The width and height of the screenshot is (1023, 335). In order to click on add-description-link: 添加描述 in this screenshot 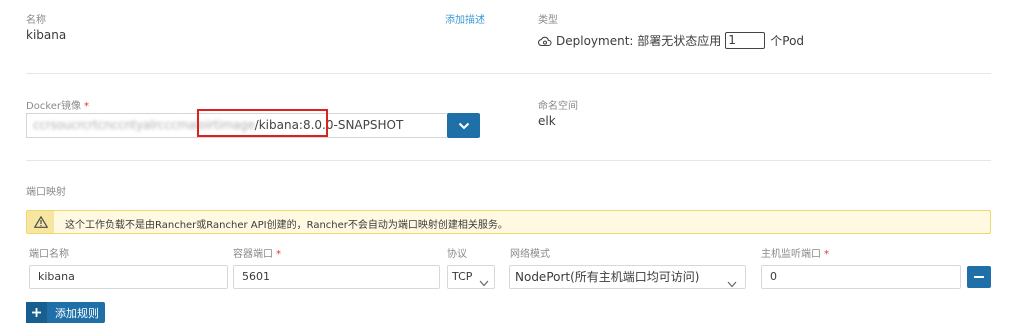, I will do `click(465, 18)`.